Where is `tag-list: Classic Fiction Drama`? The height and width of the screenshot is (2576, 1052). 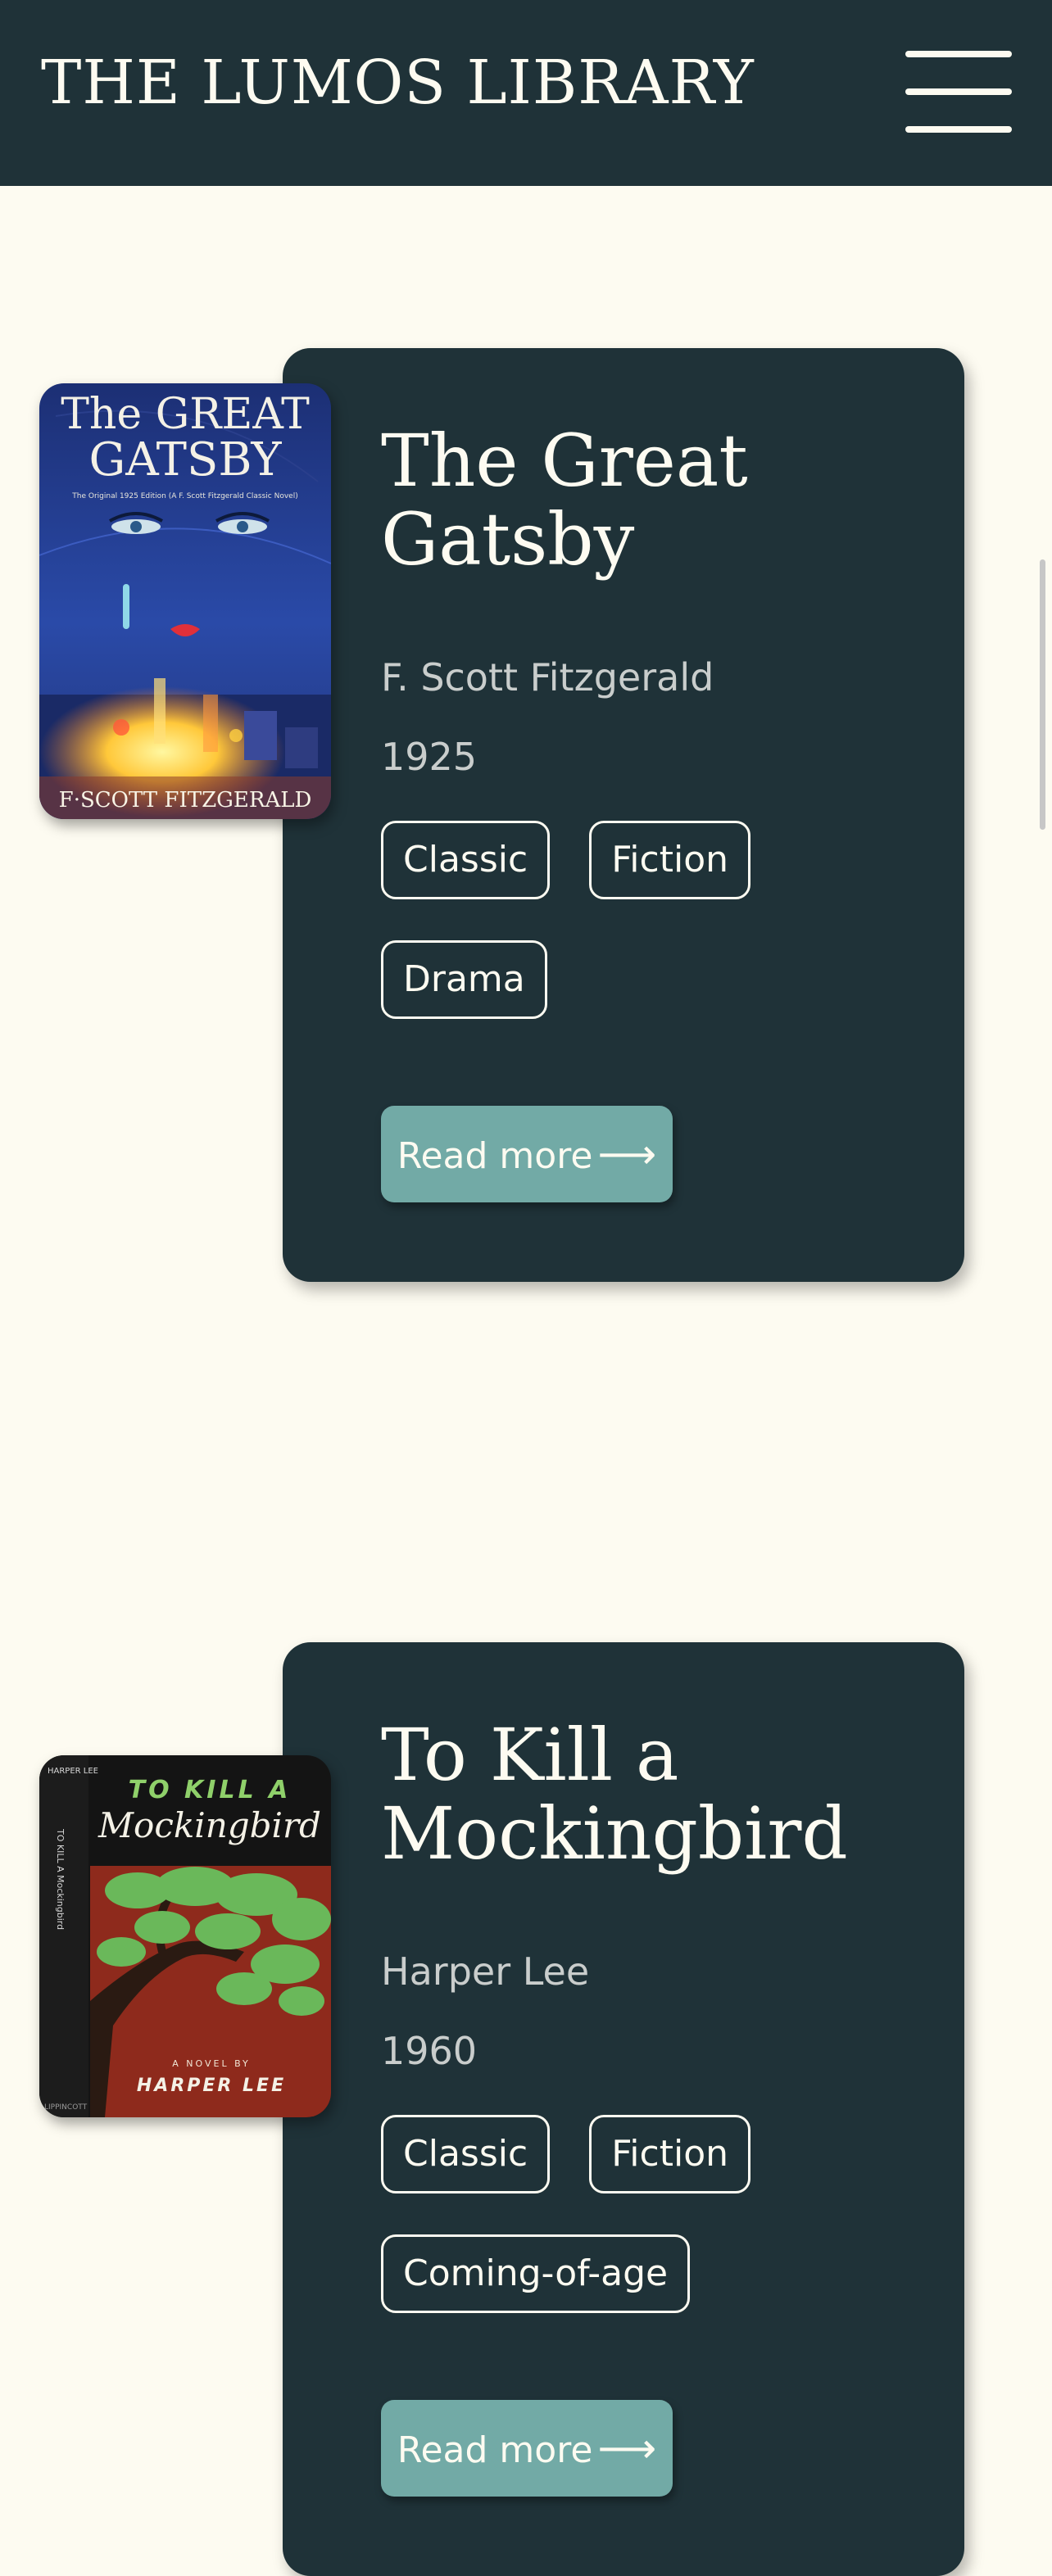
tag-list: Classic Fiction Drama is located at coordinates (611, 920).